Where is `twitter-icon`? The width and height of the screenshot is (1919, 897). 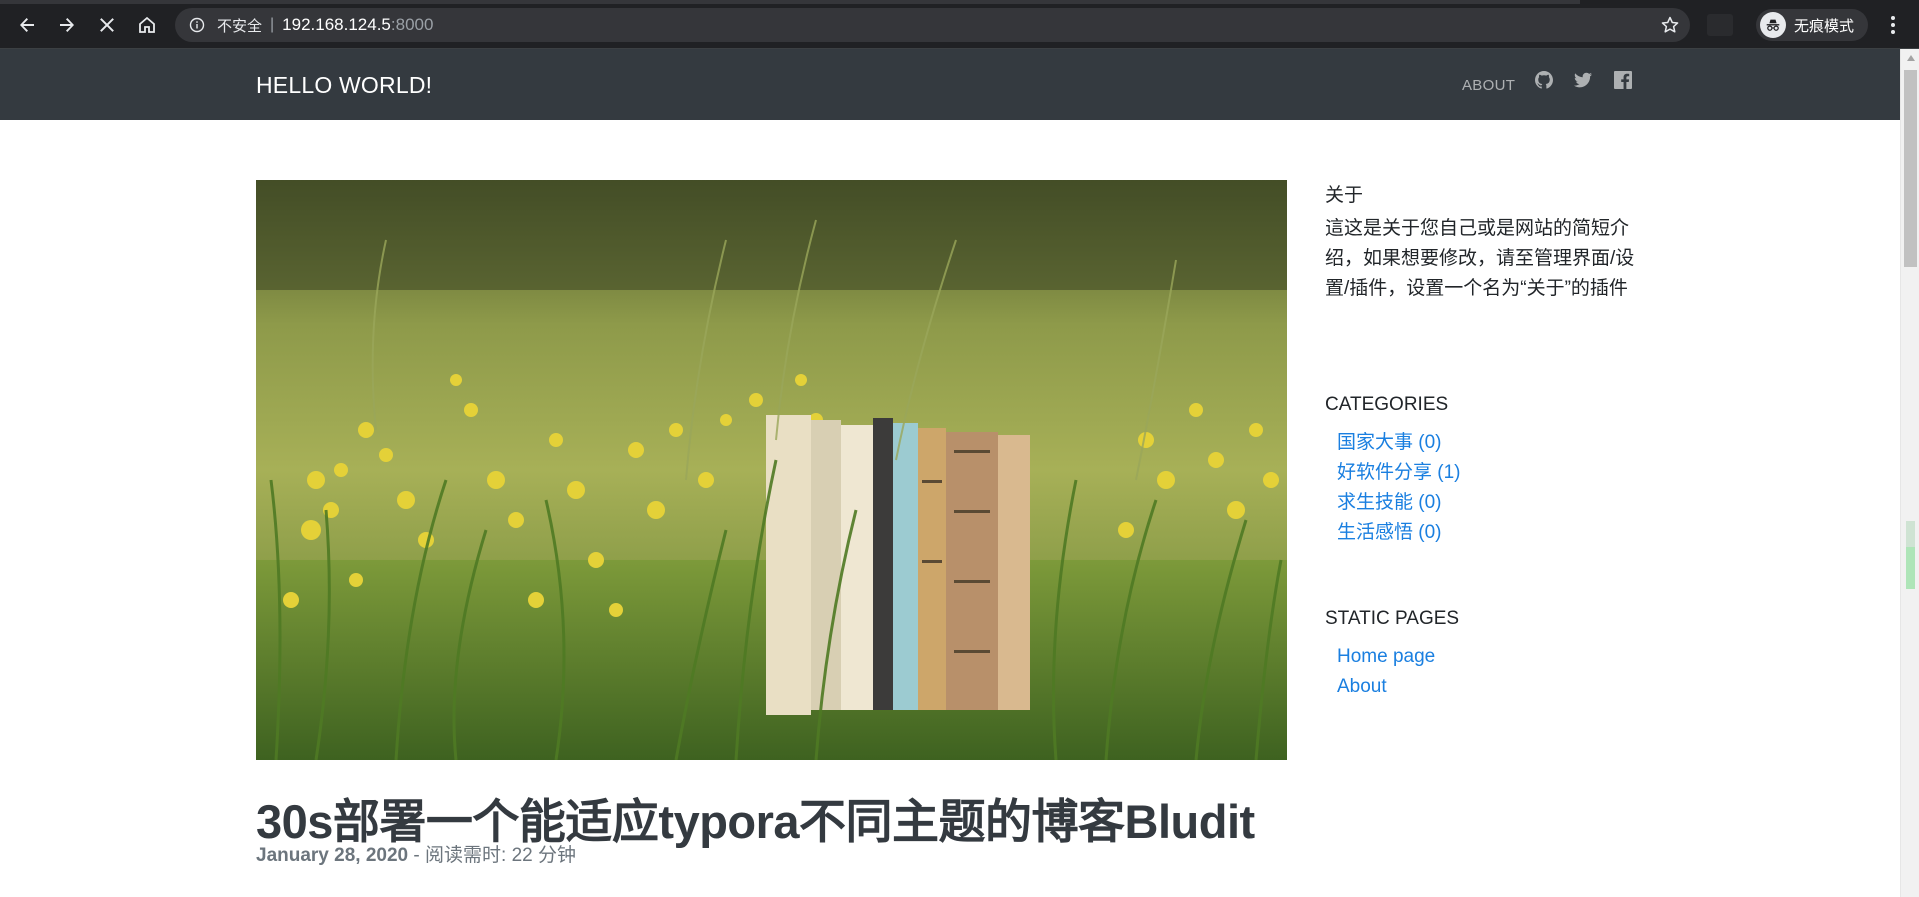
twitter-icon is located at coordinates (1584, 81).